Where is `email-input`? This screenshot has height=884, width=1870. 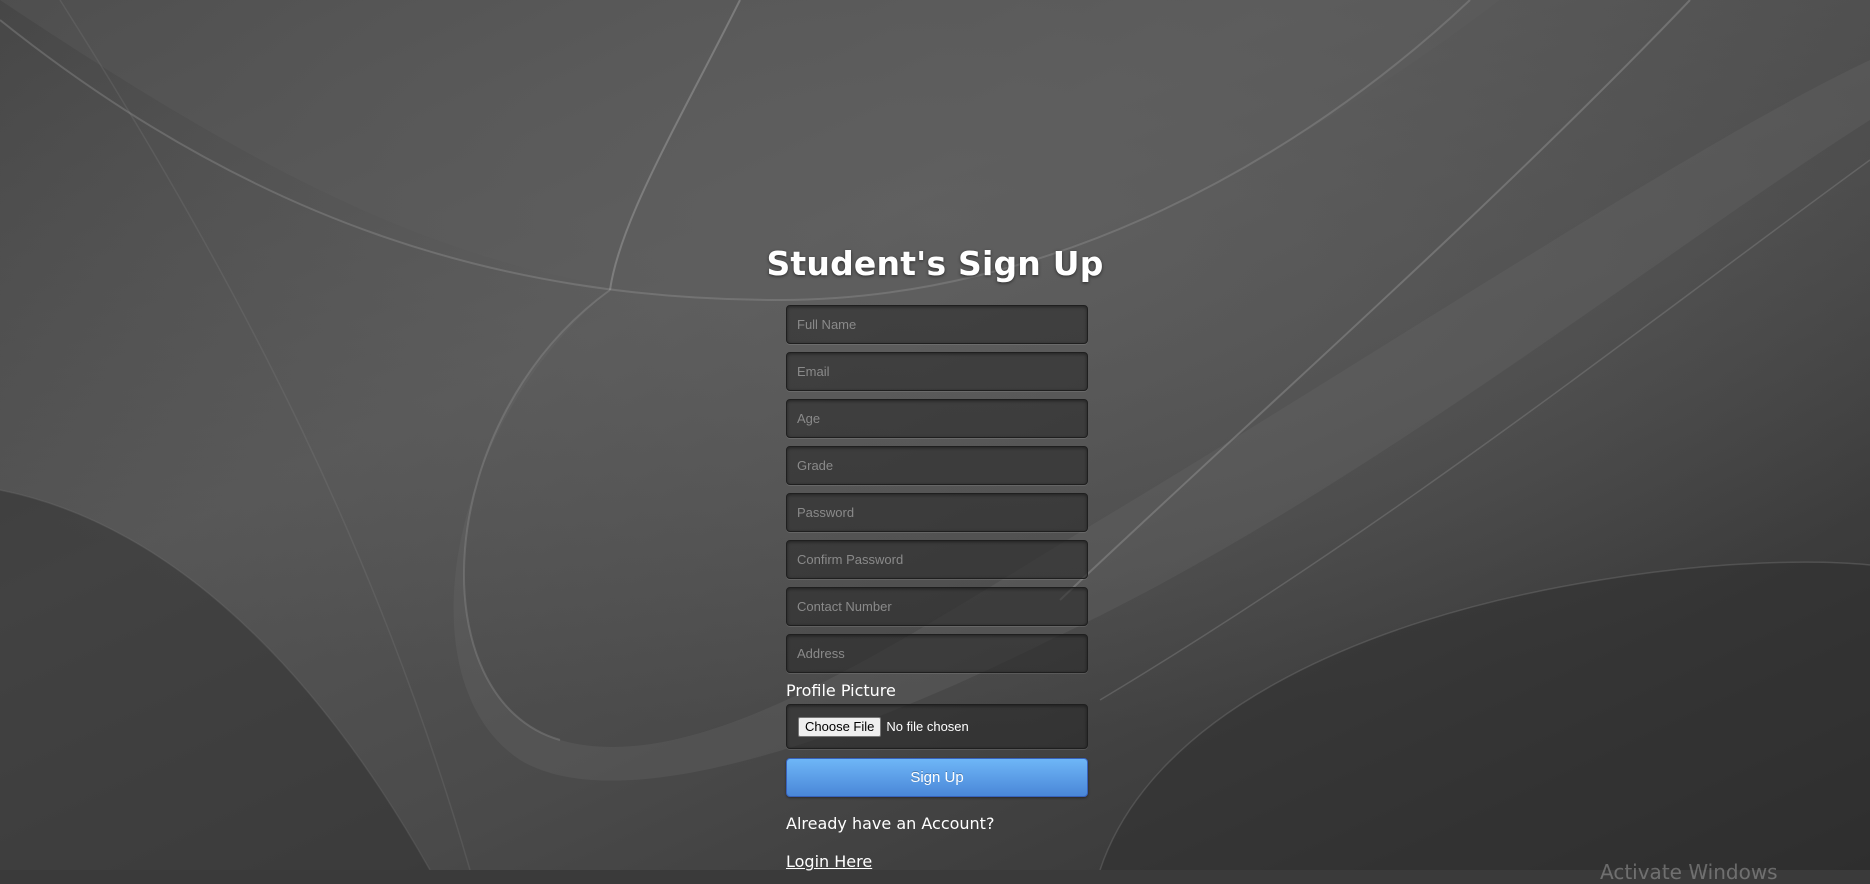 email-input is located at coordinates (937, 371).